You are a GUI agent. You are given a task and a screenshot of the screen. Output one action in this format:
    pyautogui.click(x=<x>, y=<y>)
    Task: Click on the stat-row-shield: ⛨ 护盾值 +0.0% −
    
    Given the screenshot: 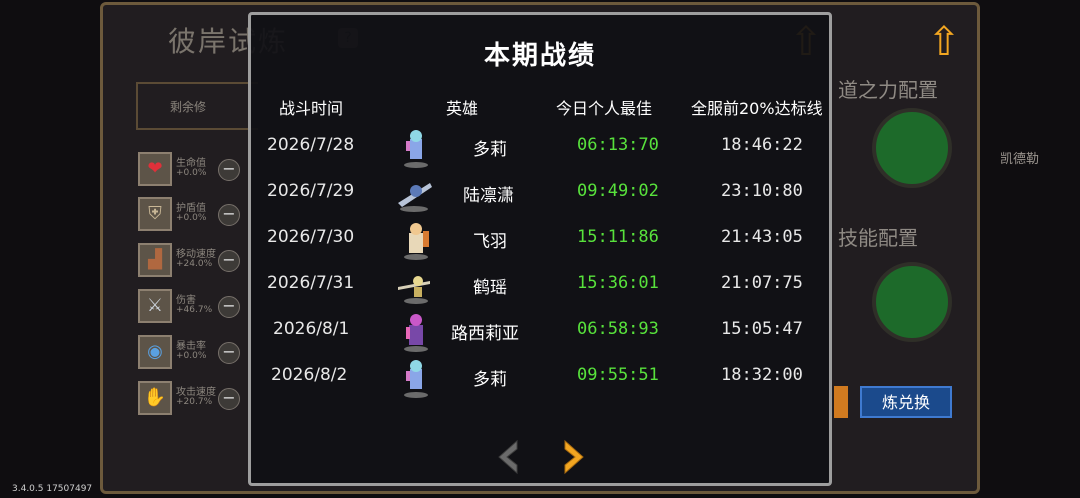 What is the action you would take?
    pyautogui.click(x=193, y=214)
    